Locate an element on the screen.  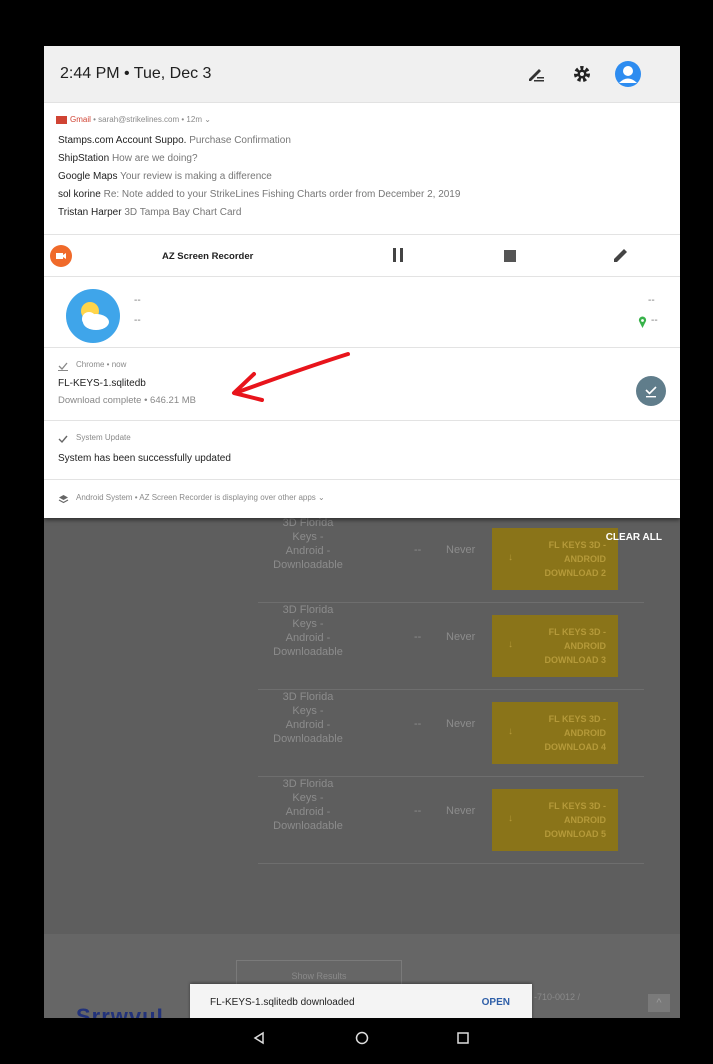
download-button-label: FL KEYS 3D - ANDROID DOWNLOAD 4 is located at coordinates (556, 733).